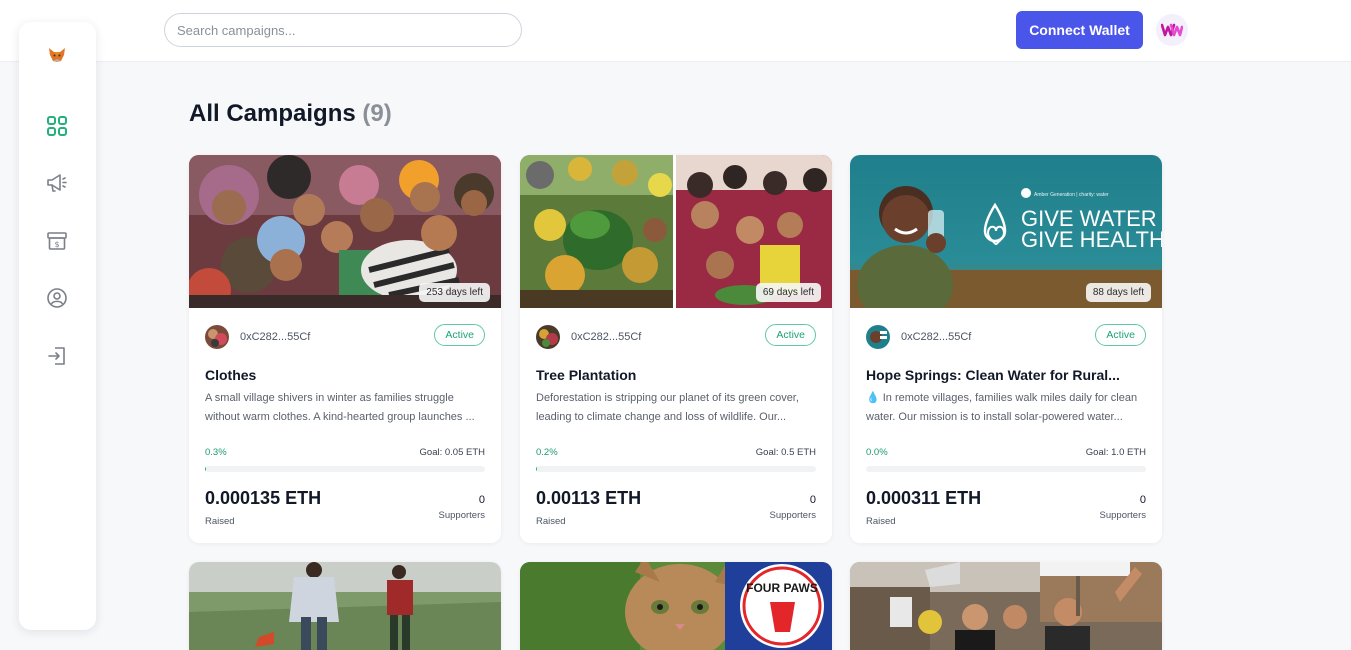 This screenshot has height=650, width=1351. Describe the element at coordinates (924, 498) in the screenshot. I see `raised-amount: 0.000311 ETH` at that location.